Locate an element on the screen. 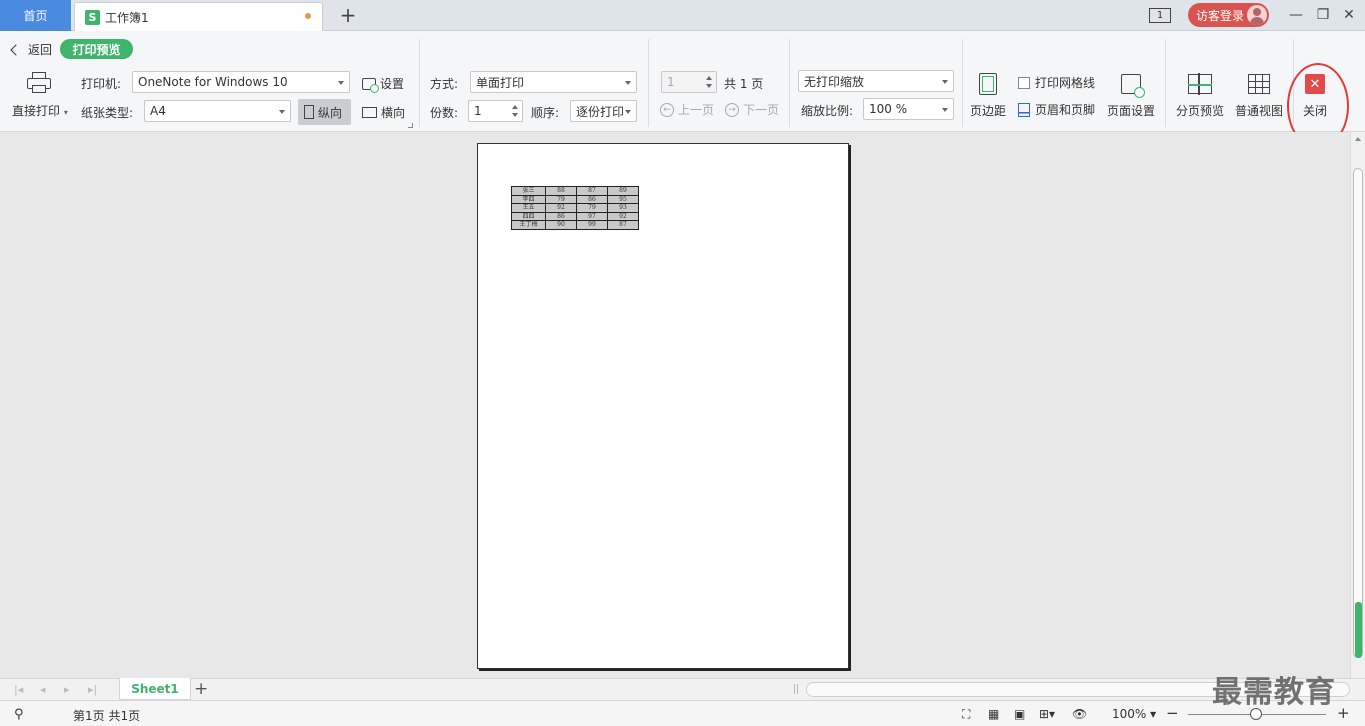 This screenshot has height=726, width=1365. table-cell: 90 is located at coordinates (561, 225).